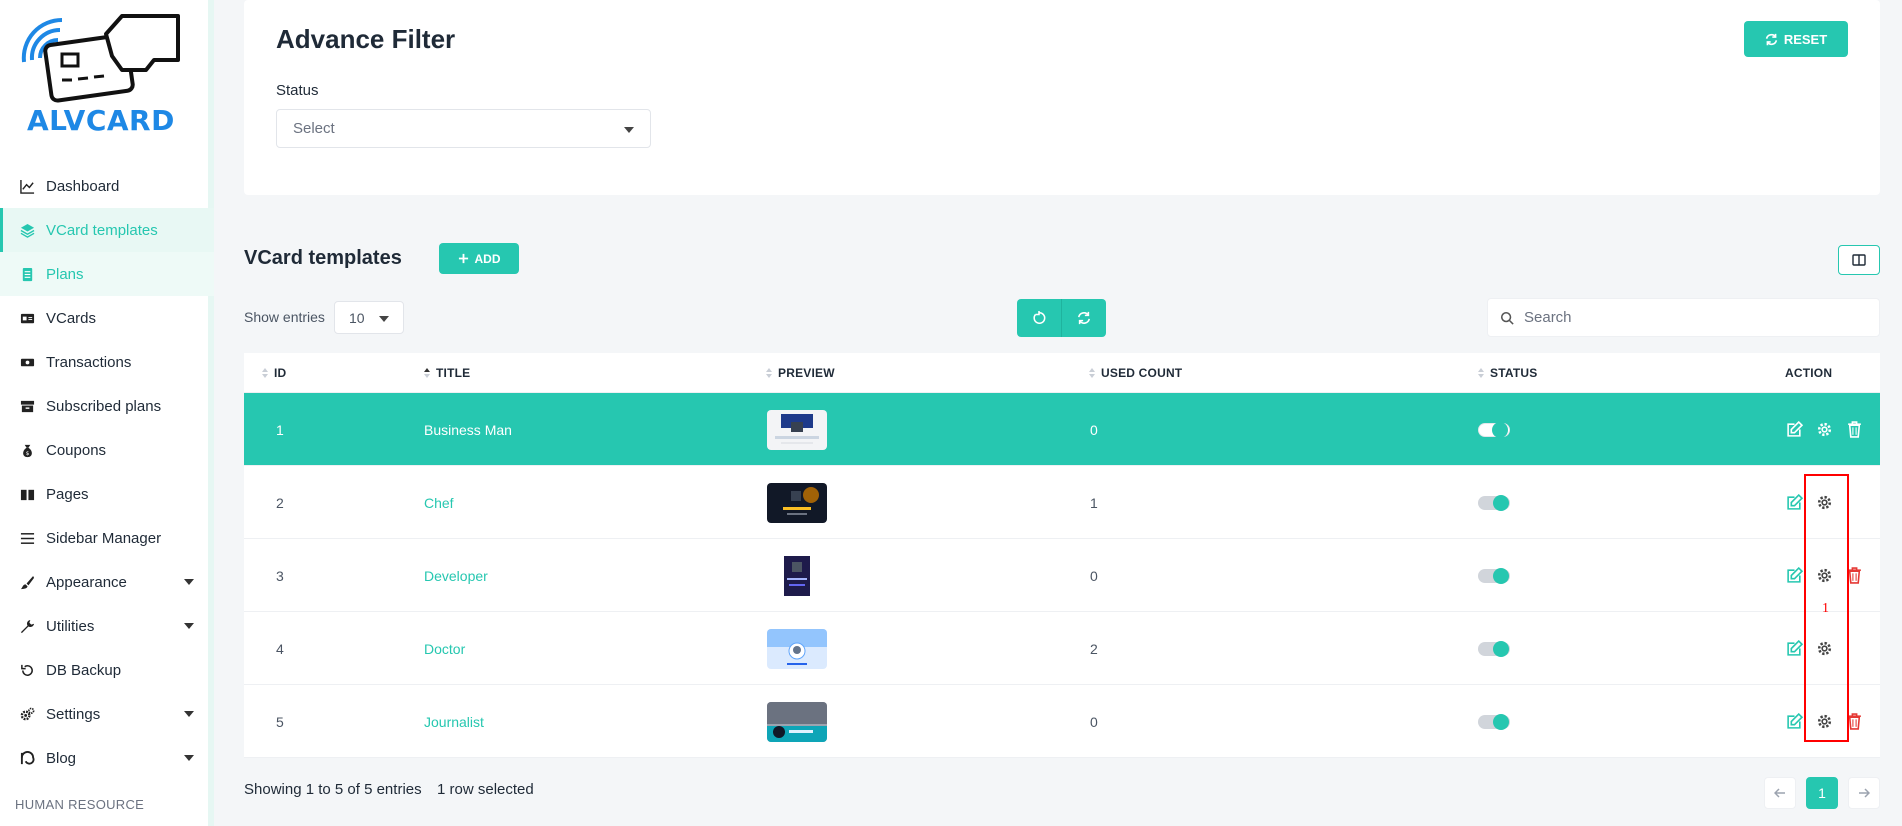 This screenshot has height=826, width=1902. What do you see at coordinates (1824, 430) in the screenshot?
I see `gear-icon` at bounding box center [1824, 430].